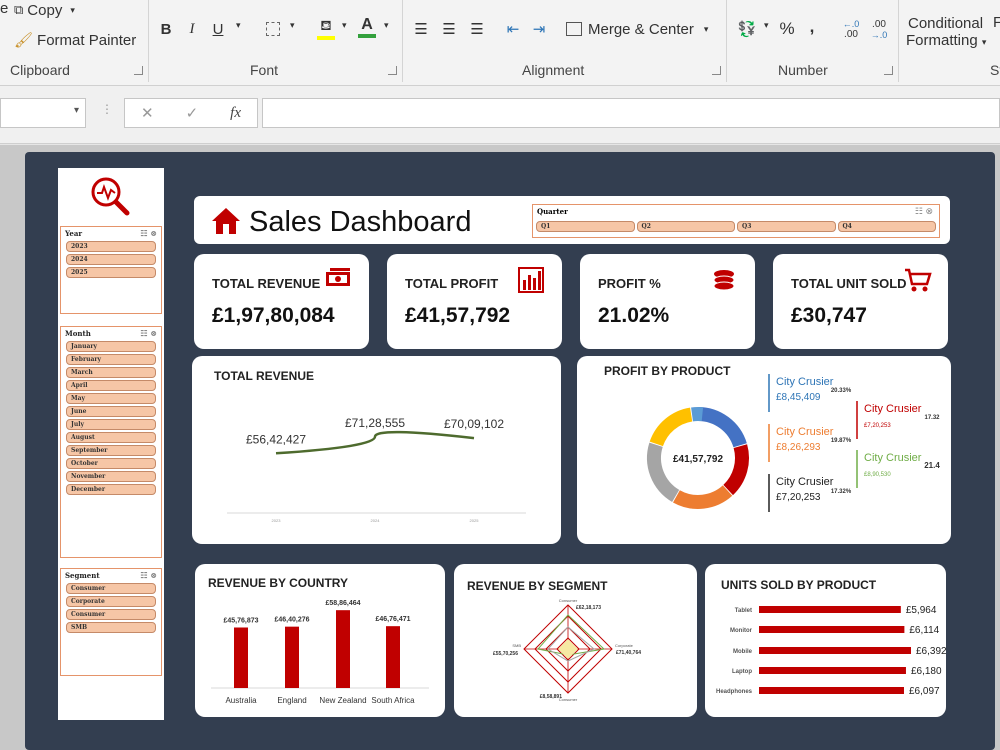 The image size is (1000, 750). Describe the element at coordinates (111, 398) in the screenshot. I see `slicer-item: May` at that location.